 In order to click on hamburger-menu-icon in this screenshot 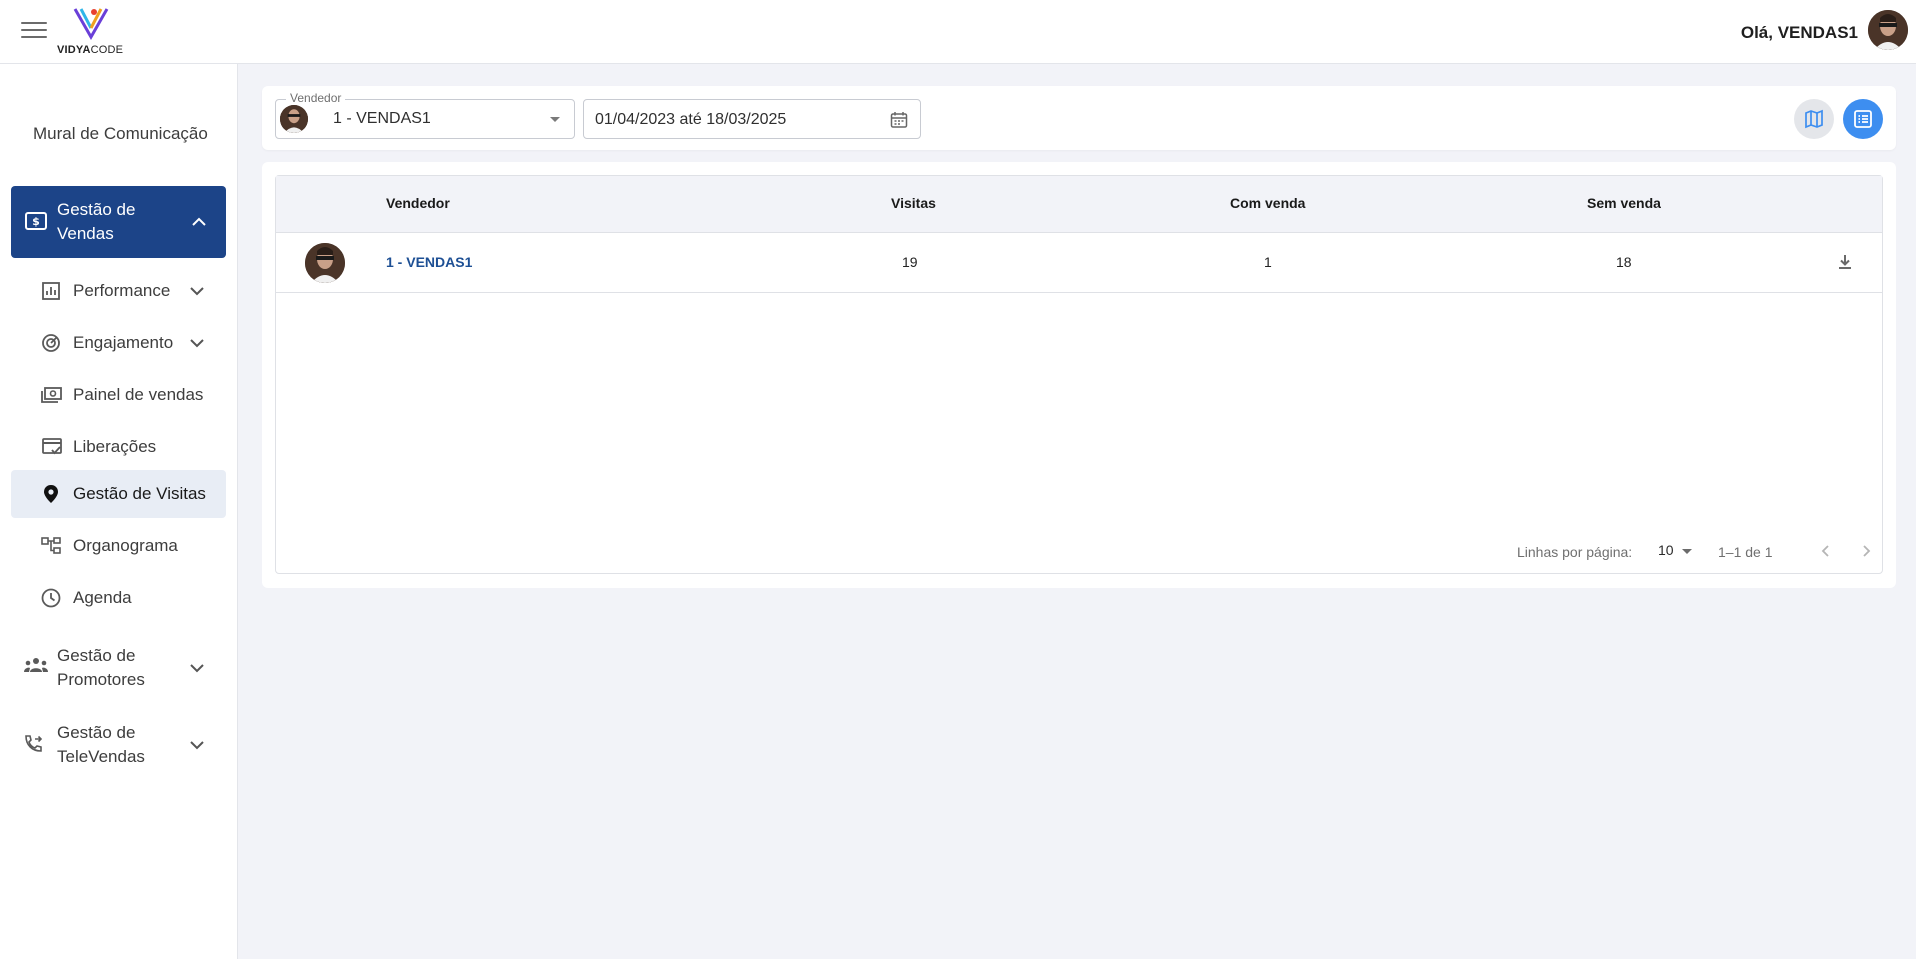, I will do `click(34, 31)`.